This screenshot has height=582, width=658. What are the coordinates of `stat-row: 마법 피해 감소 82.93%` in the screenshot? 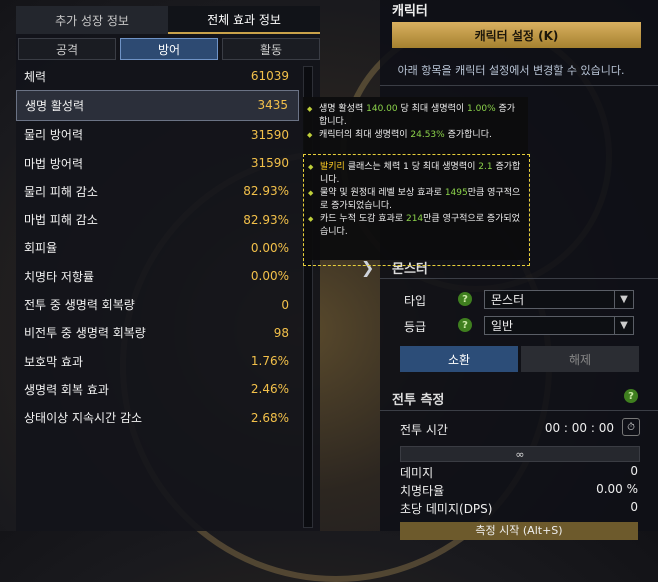 It's located at (157, 219).